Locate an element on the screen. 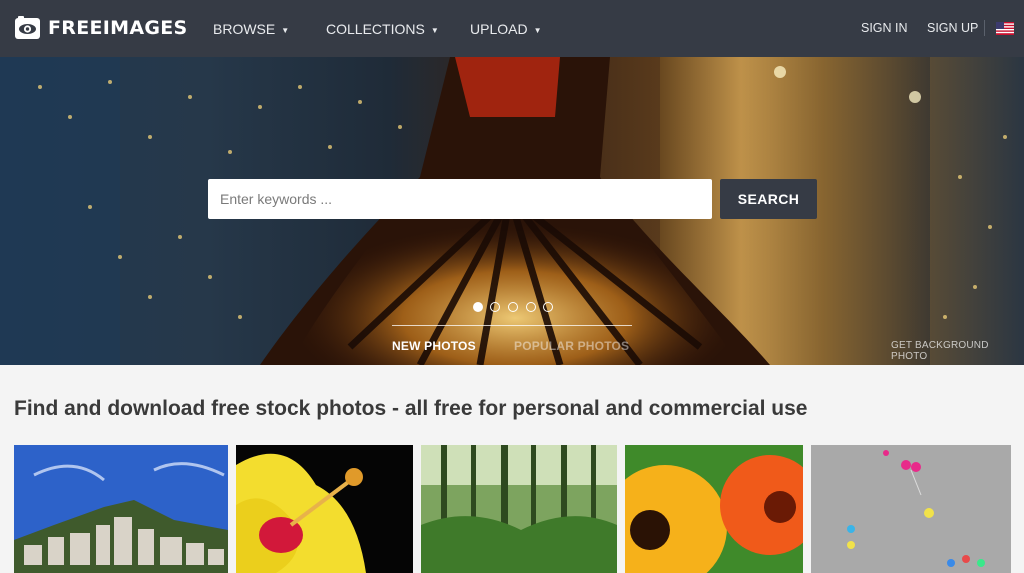 Image resolution: width=1024 pixels, height=573 pixels. nav-collections-label: COLLECTIONS is located at coordinates (375, 29).